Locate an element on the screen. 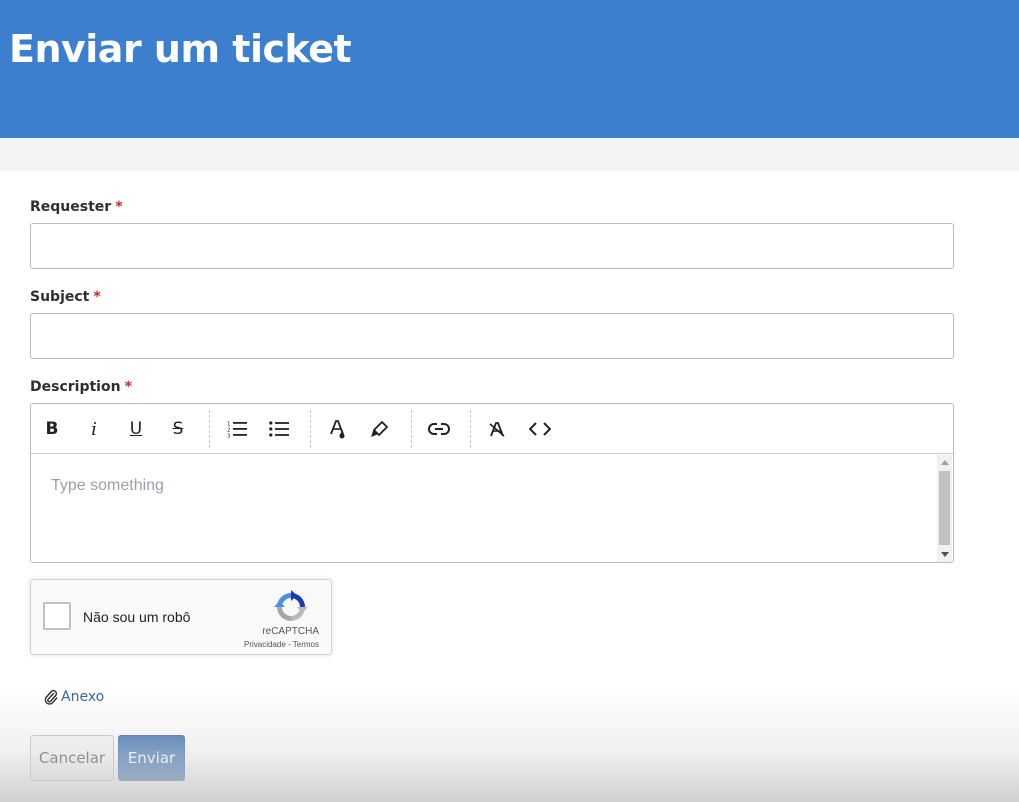 The width and height of the screenshot is (1019, 802). code-view-button is located at coordinates (540, 429).